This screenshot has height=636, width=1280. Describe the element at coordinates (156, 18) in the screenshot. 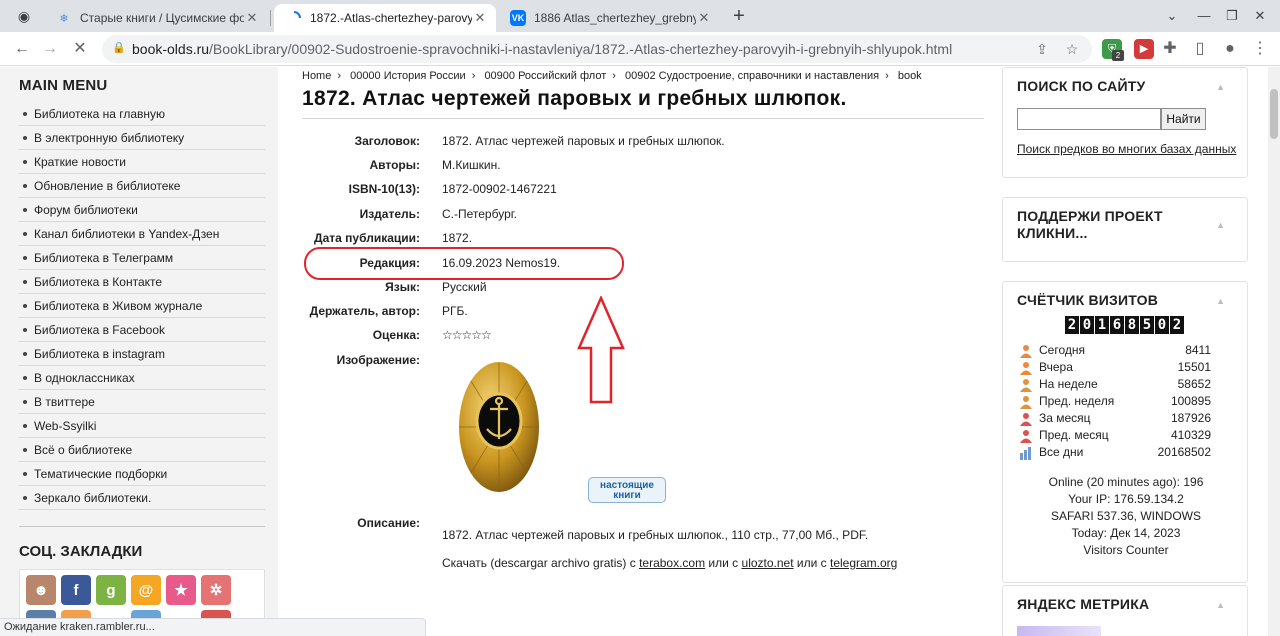

I see `tab-forum: ❄ Старые книги / Цусимские форумы ✕` at that location.